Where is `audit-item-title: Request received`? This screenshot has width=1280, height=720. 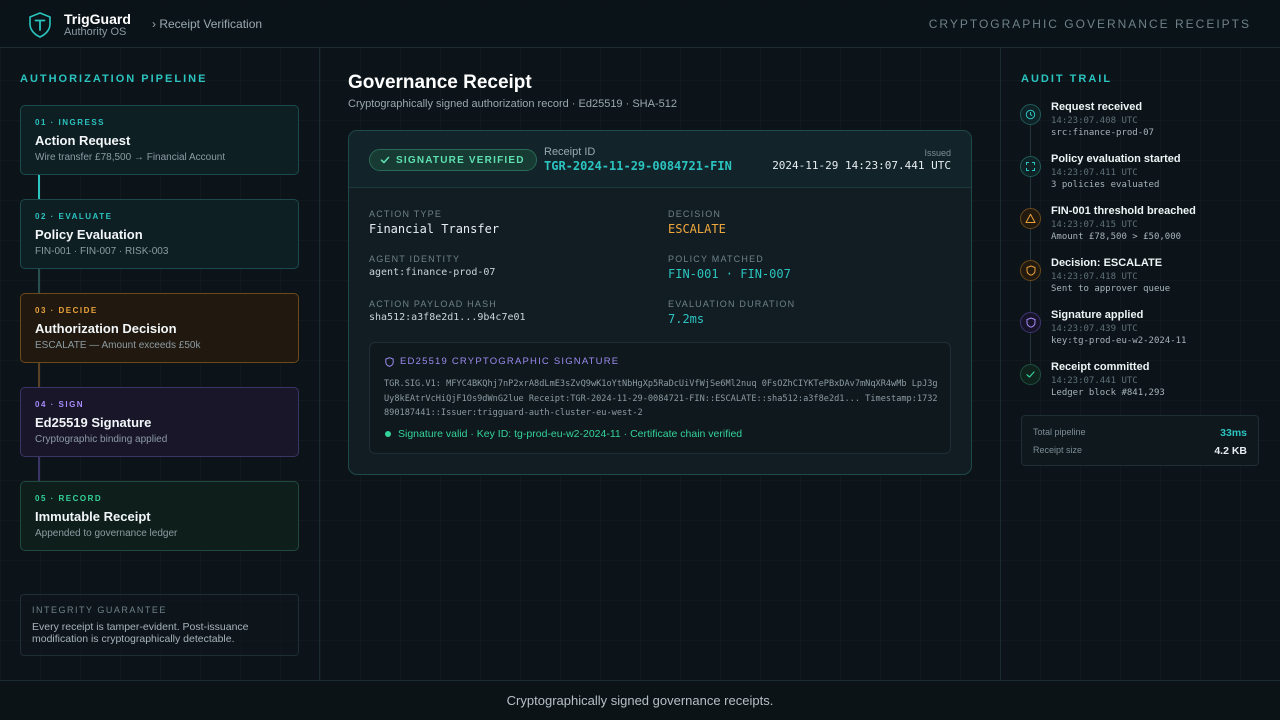 audit-item-title: Request received is located at coordinates (1097, 107).